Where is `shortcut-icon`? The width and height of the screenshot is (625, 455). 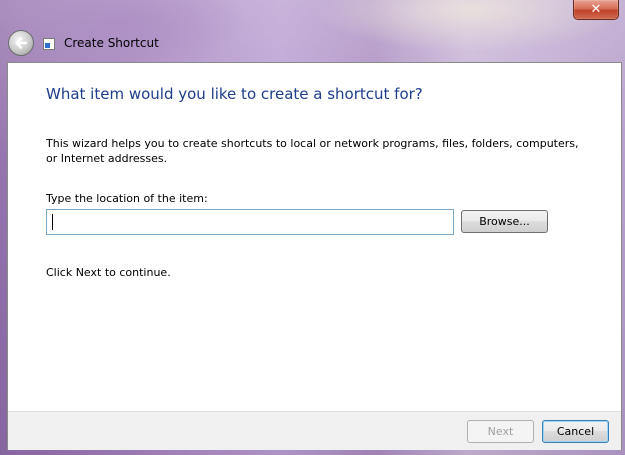 shortcut-icon is located at coordinates (49, 44).